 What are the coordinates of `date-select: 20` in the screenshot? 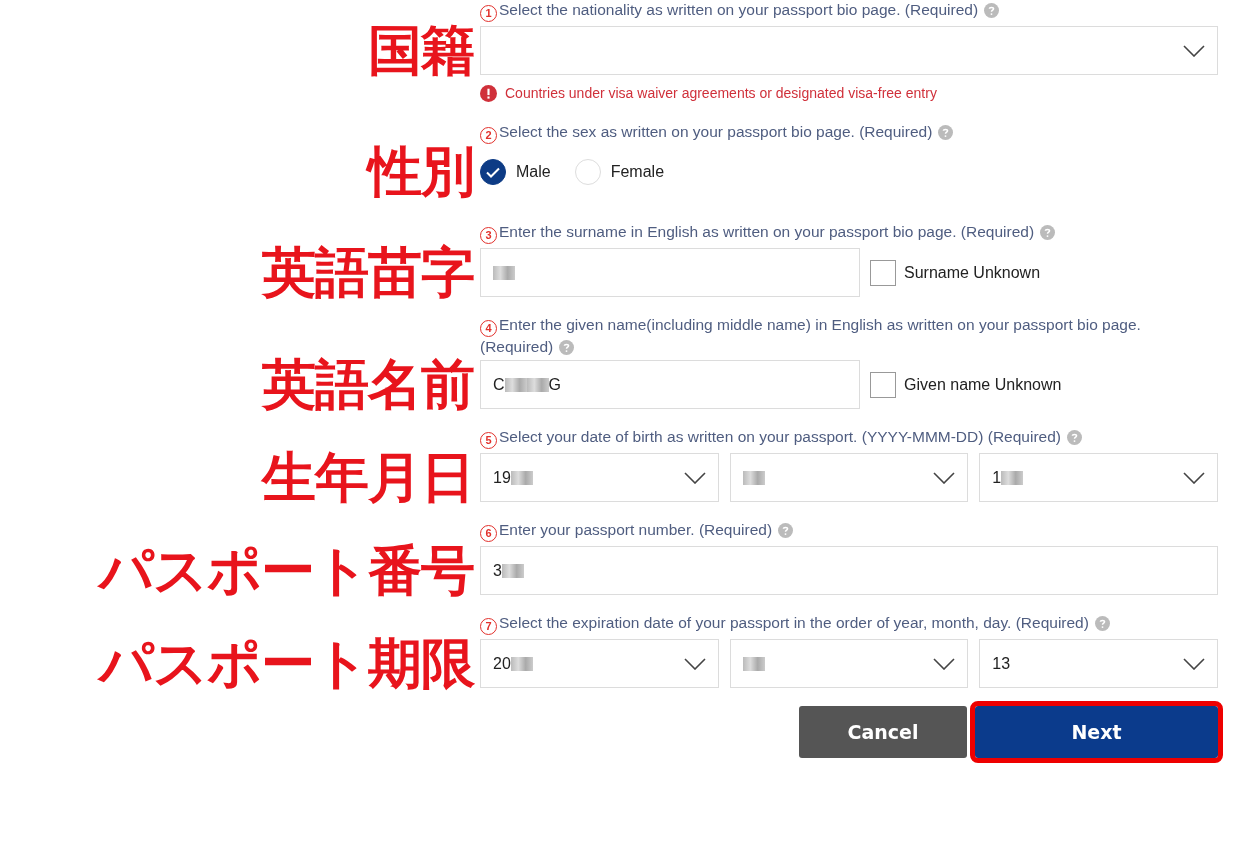 It's located at (599, 663).